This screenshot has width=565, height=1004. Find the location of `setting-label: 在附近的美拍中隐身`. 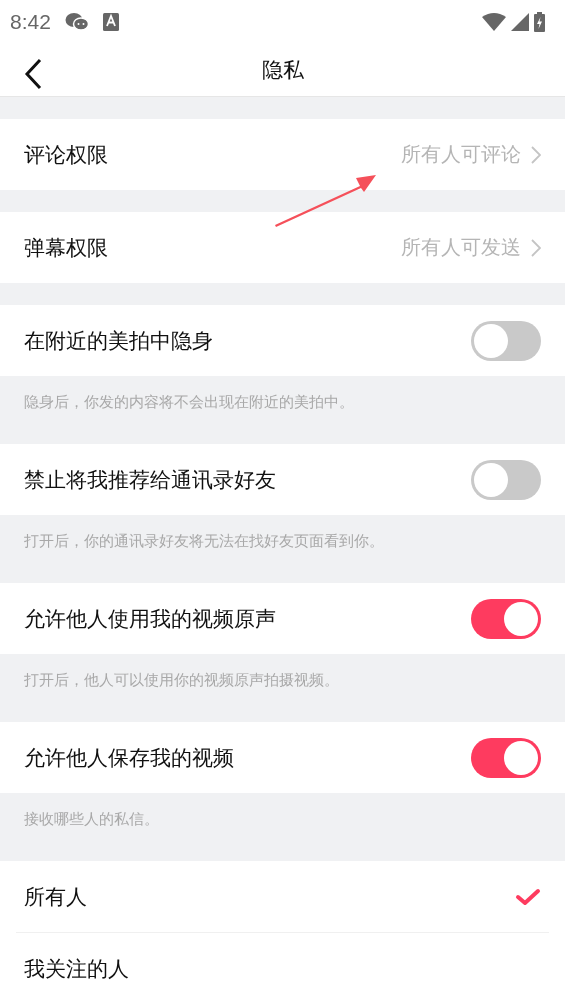

setting-label: 在附近的美拍中隐身 is located at coordinates (119, 341).